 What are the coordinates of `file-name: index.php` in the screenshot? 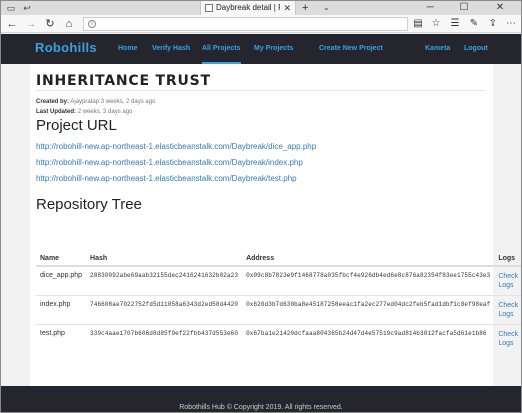 It's located at (61, 310).